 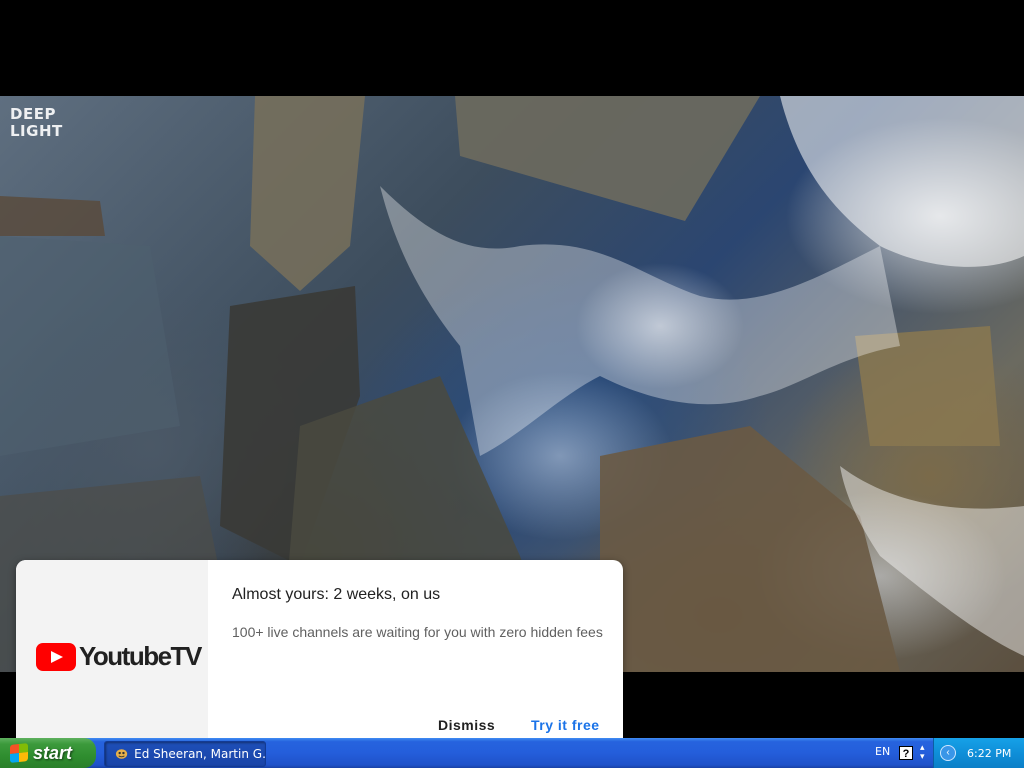 I want to click on input-switch-icon: ▴ ▾, so click(x=922, y=752).